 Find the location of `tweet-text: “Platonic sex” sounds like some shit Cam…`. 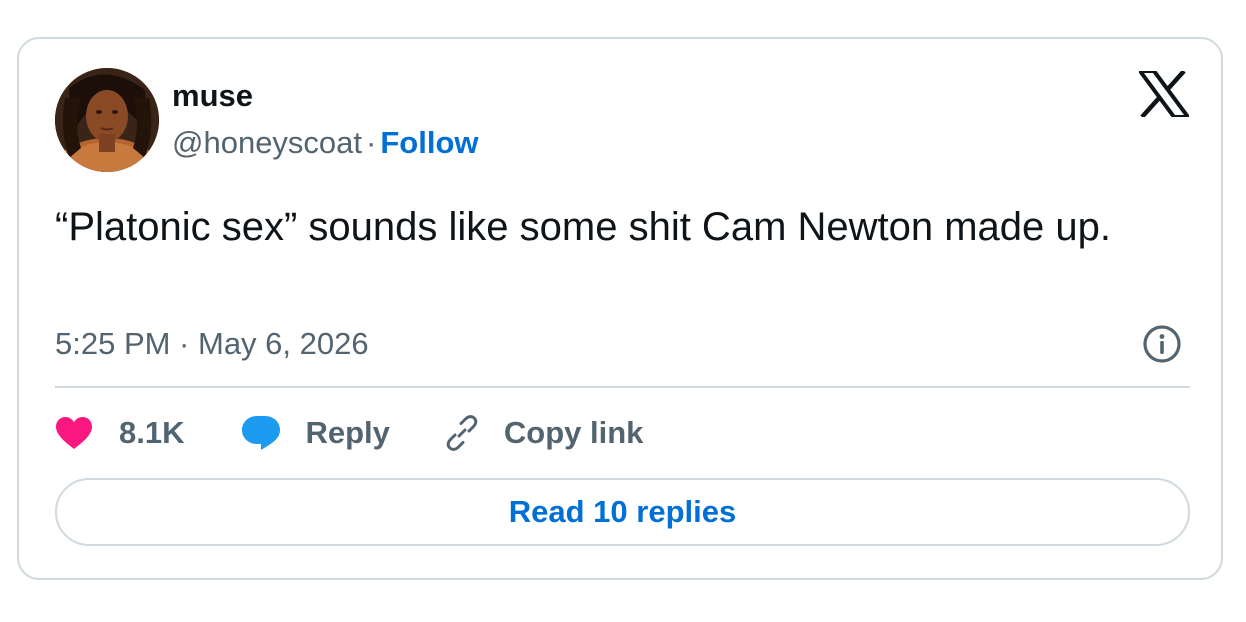

tweet-text: “Platonic sex” sounds like some shit Cam… is located at coordinates (583, 227).